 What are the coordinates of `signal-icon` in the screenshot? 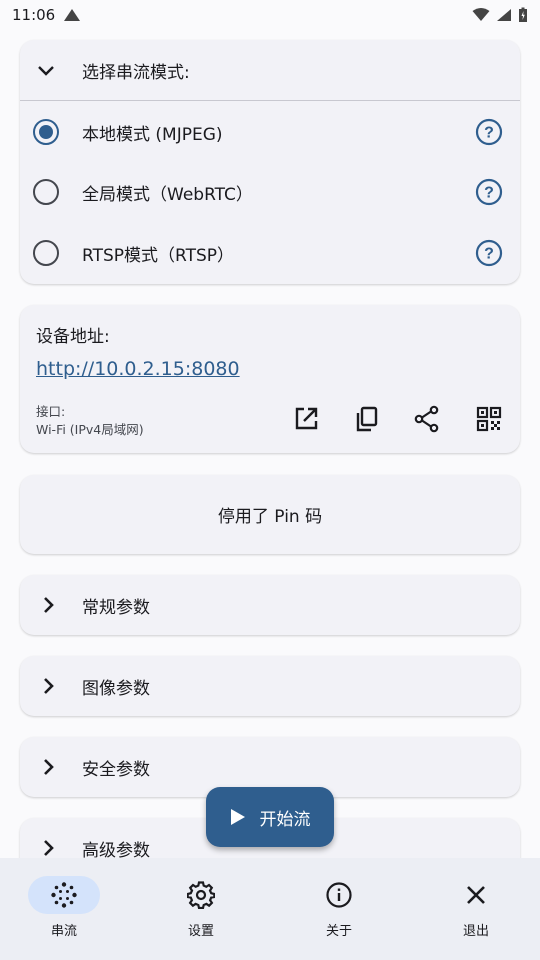 It's located at (504, 15).